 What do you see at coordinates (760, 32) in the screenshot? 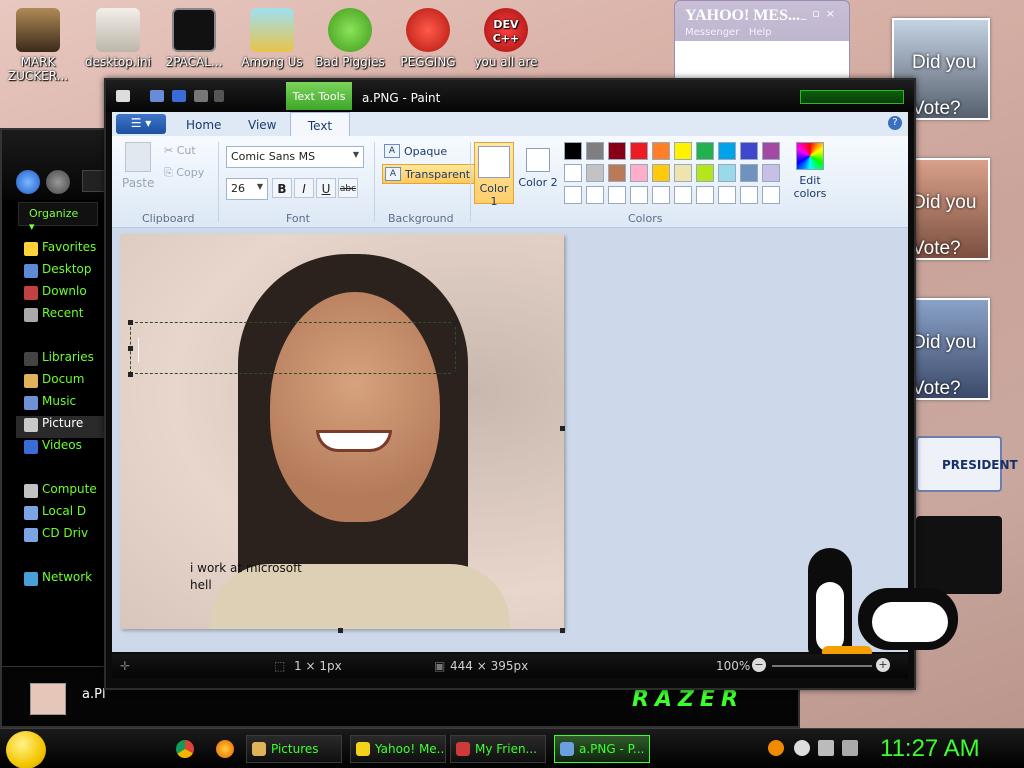
I see `yahoo-menu-help: Help` at bounding box center [760, 32].